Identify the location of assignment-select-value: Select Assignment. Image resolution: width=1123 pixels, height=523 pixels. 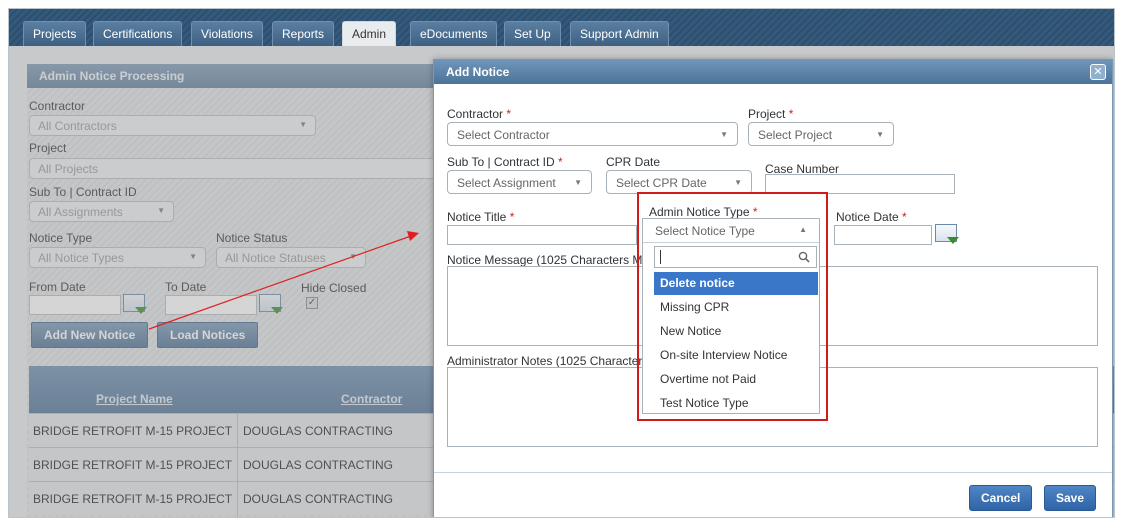
(506, 183).